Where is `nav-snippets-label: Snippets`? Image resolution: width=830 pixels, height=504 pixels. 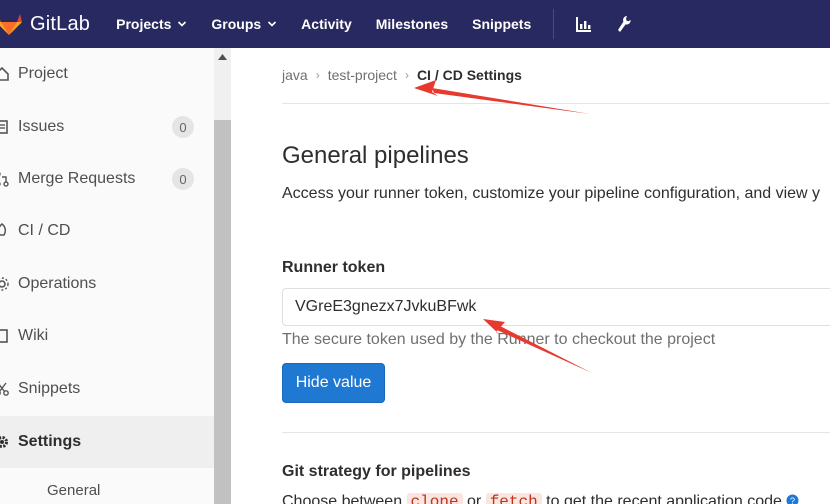
nav-snippets-label: Snippets is located at coordinates (502, 24).